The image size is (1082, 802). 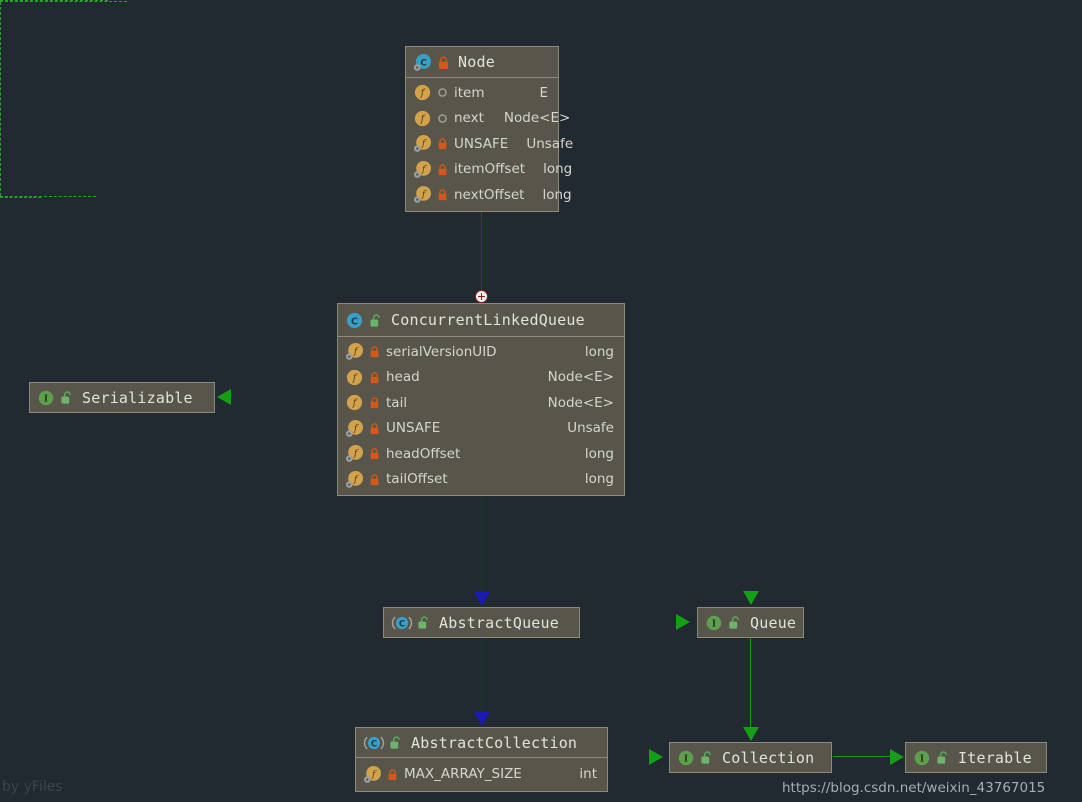 I want to click on uml-member-name: nextOffset, so click(x=489, y=194).